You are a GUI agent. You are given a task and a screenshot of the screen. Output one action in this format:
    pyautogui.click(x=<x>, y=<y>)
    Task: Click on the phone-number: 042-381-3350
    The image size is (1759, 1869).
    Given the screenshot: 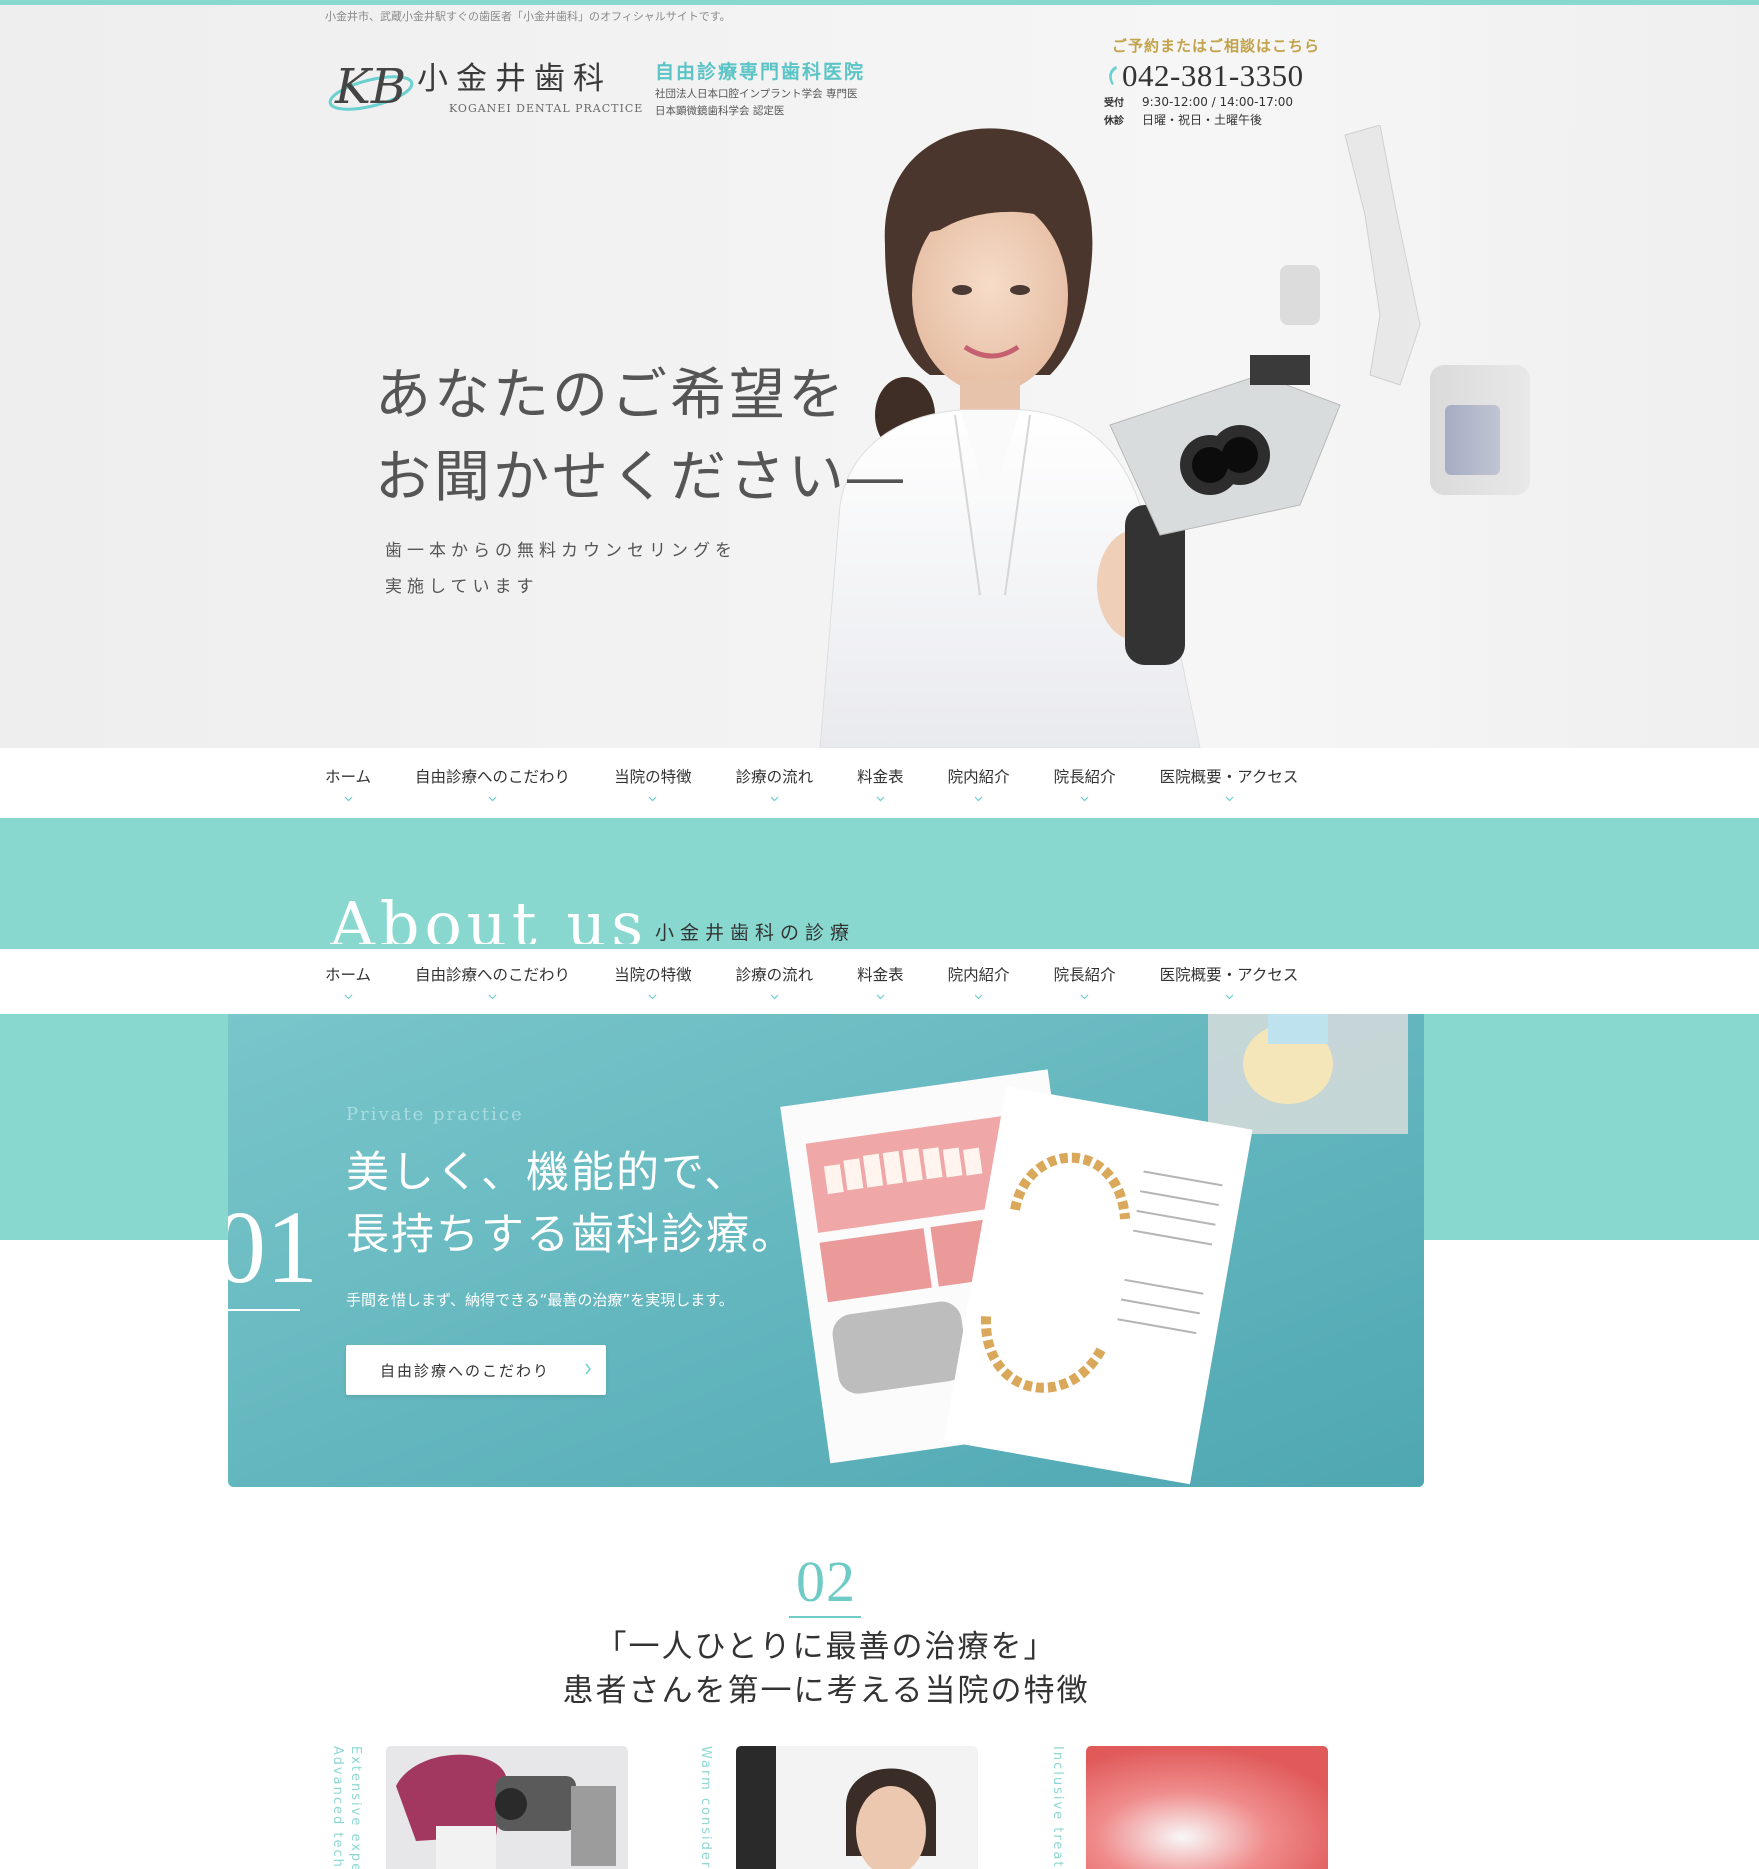 What is the action you would take?
    pyautogui.click(x=1213, y=76)
    